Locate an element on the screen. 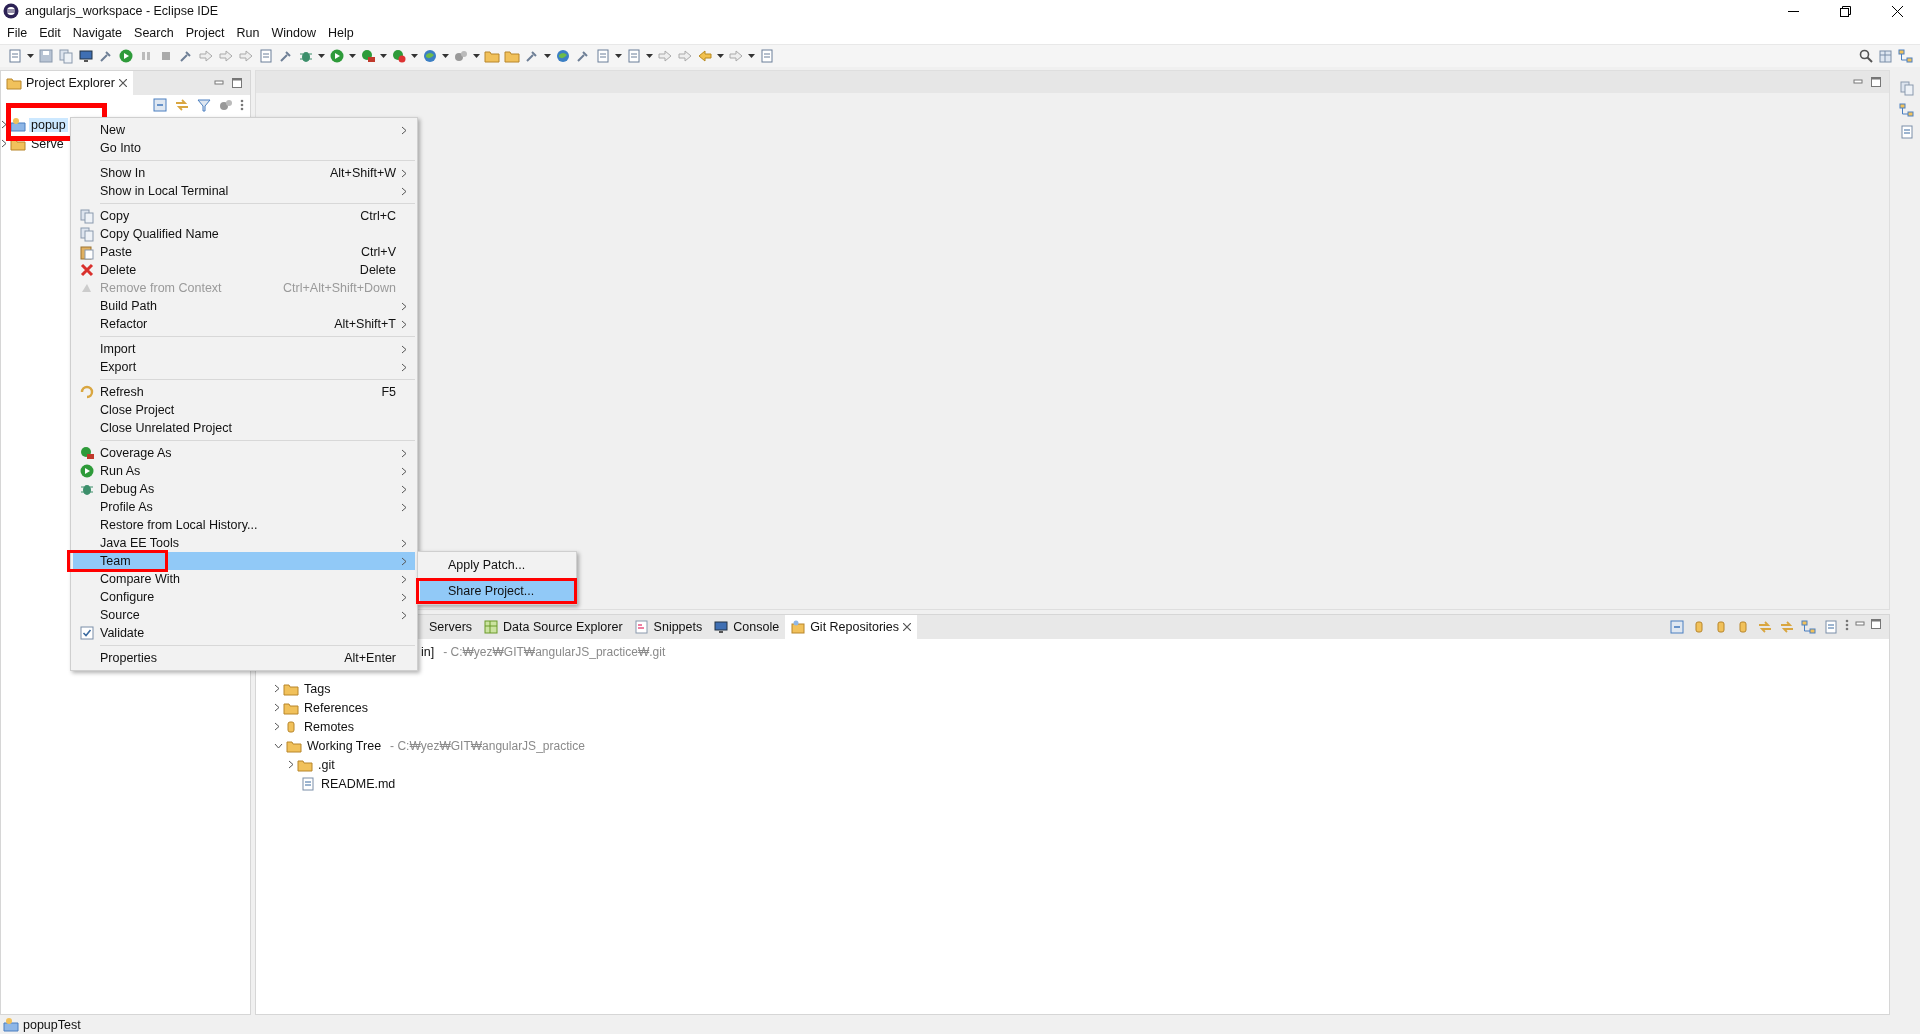 This screenshot has width=1920, height=1034. tree-item: in] is located at coordinates (428, 651).